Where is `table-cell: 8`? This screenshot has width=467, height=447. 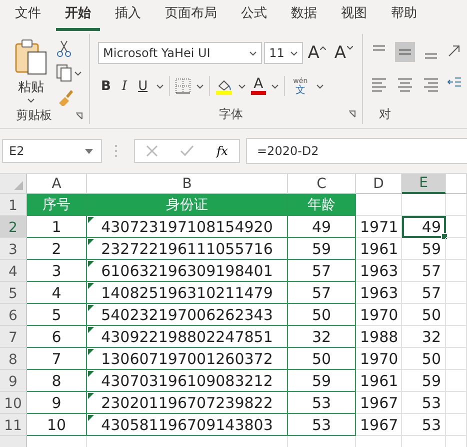
table-cell: 8 is located at coordinates (57, 381).